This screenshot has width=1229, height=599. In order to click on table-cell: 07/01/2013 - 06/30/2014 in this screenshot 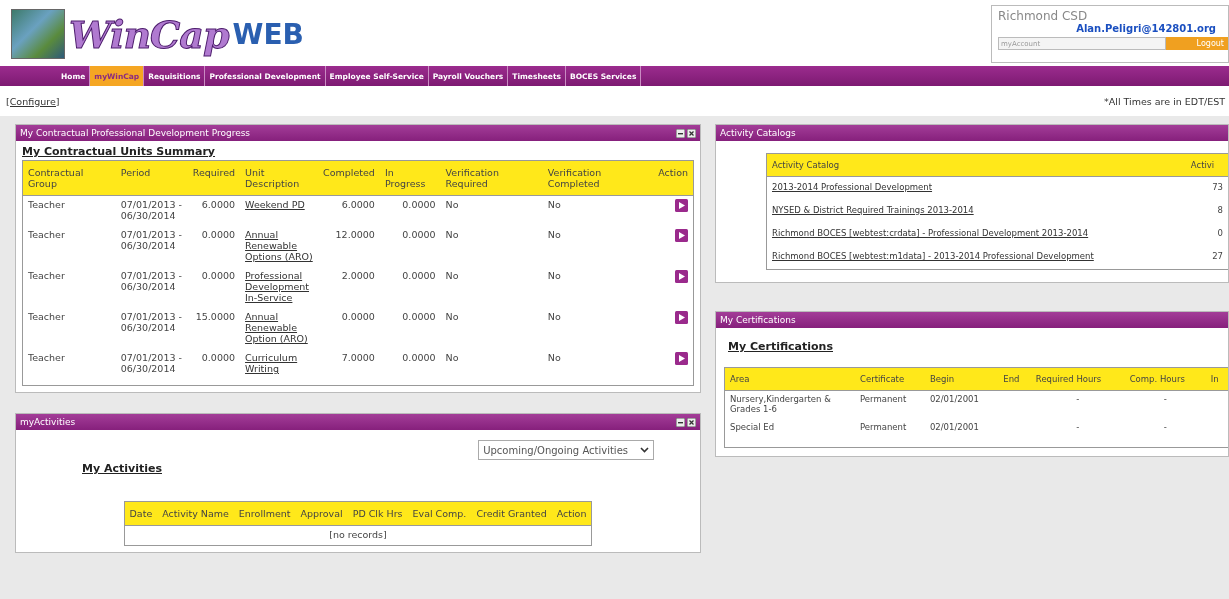, I will do `click(151, 210)`.